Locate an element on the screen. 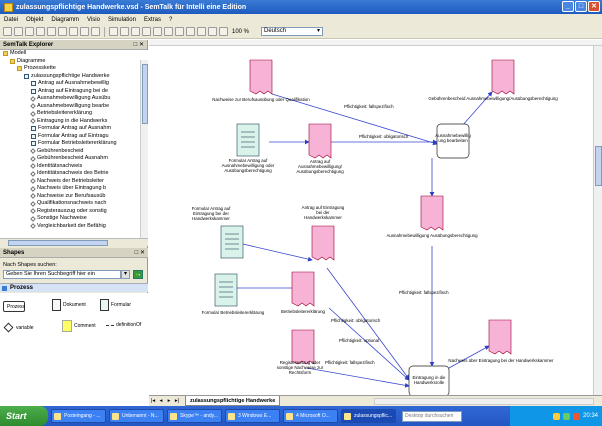 This screenshot has height=426, width=602. sheet-tab: zulassungspflichtige Handwerke is located at coordinates (233, 401).